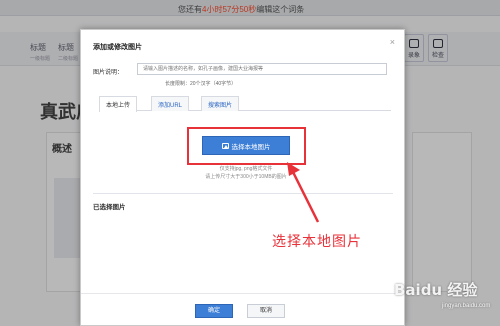  I want to click on tab-search-image: 搜索图片, so click(220, 103).